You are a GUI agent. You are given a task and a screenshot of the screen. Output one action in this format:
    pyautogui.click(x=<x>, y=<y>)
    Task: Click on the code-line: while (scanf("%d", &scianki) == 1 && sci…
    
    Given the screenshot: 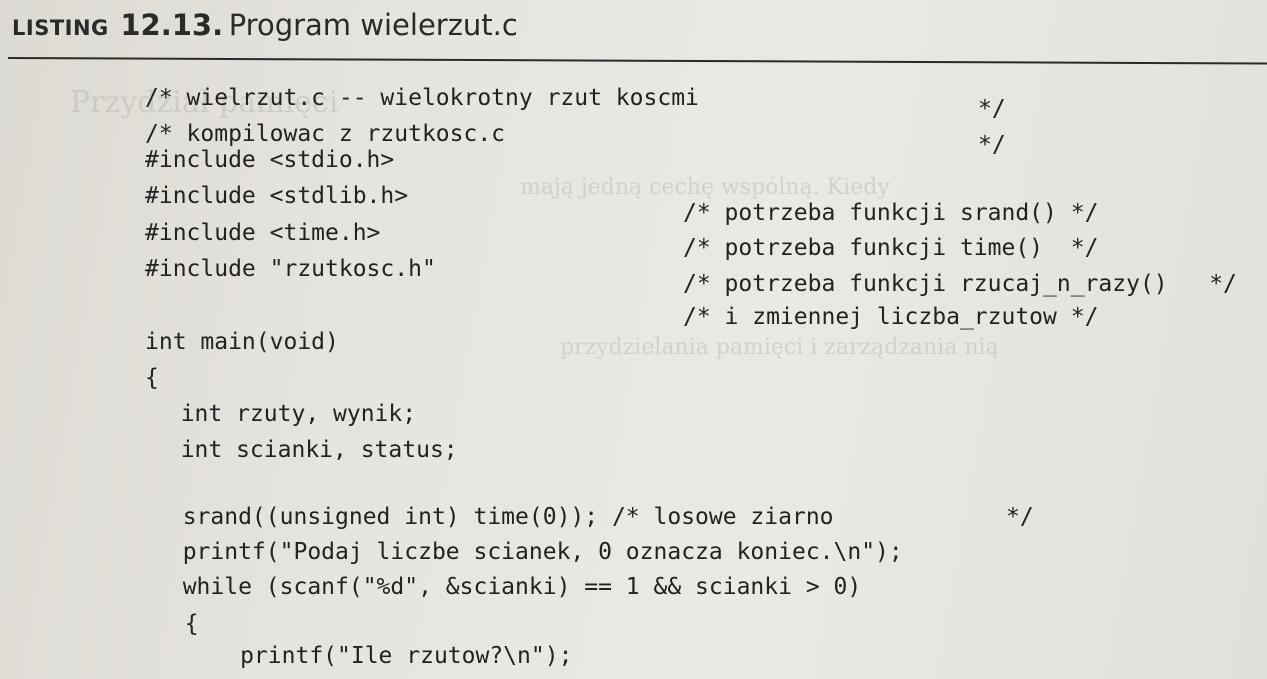 What is the action you would take?
    pyautogui.click(x=508, y=587)
    